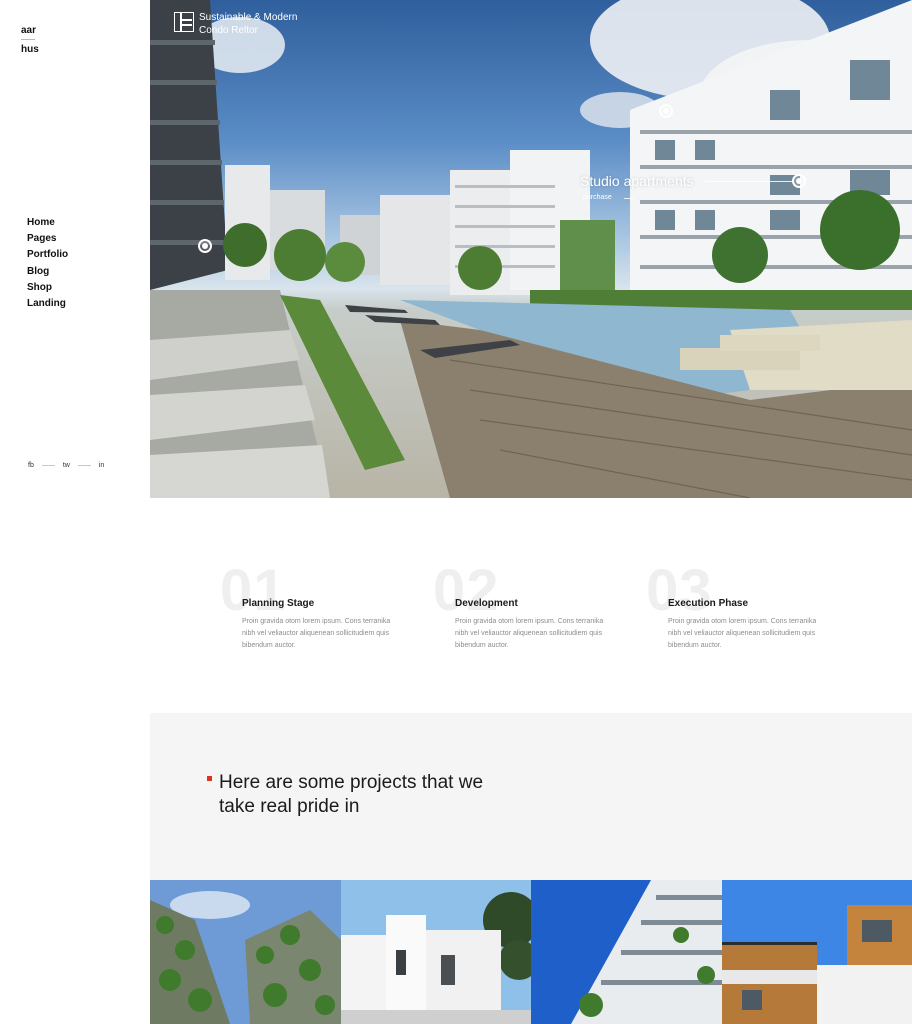 The height and width of the screenshot is (1024, 912). What do you see at coordinates (47, 272) in the screenshot?
I see `nav-item-blog: Blog` at bounding box center [47, 272].